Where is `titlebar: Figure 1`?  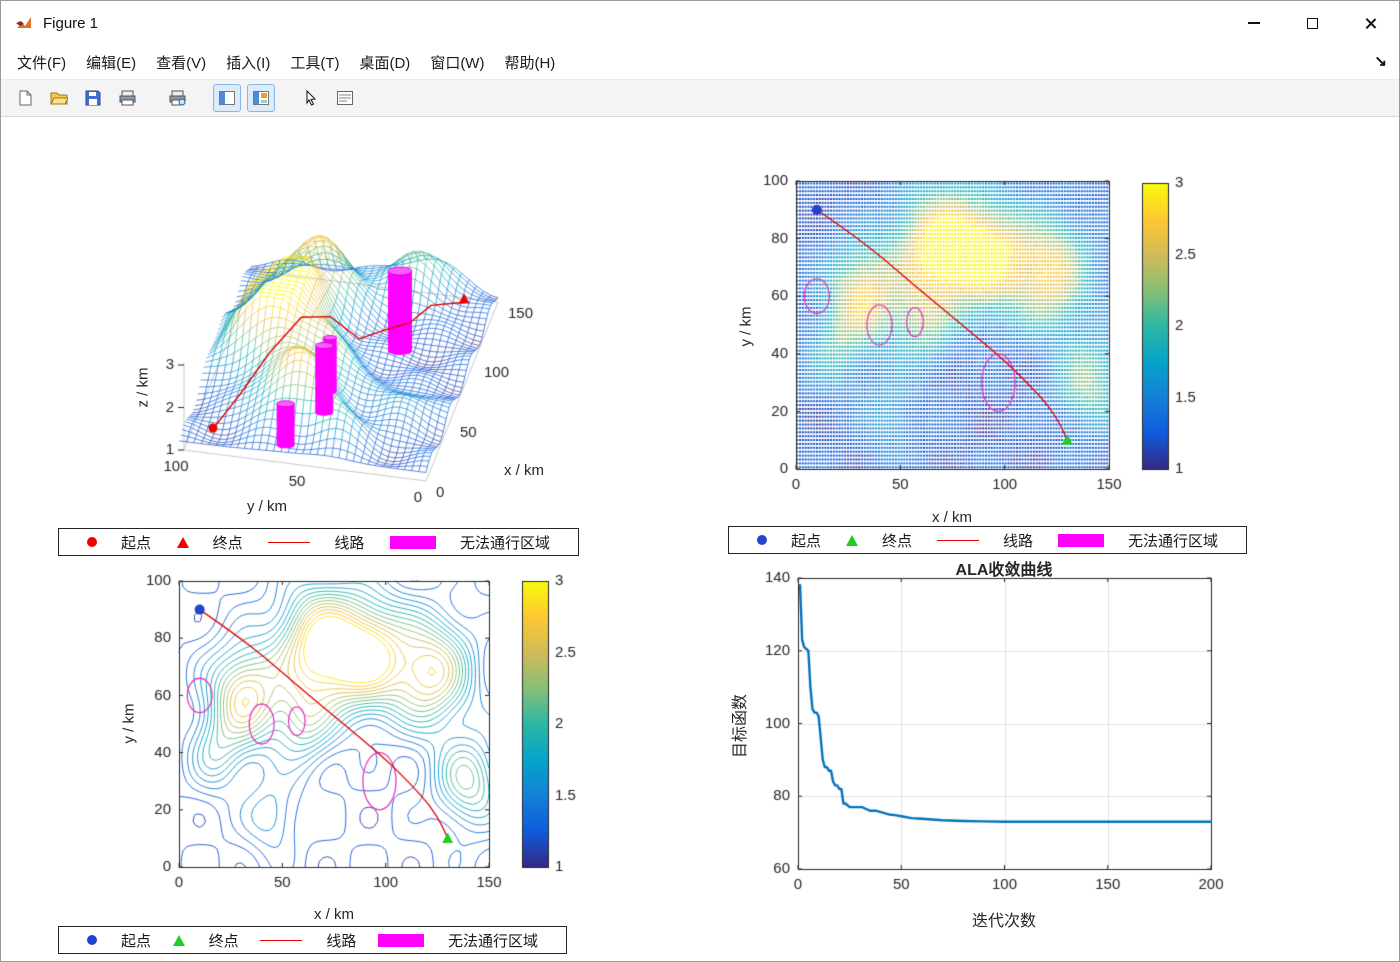 titlebar: Figure 1 is located at coordinates (700, 23).